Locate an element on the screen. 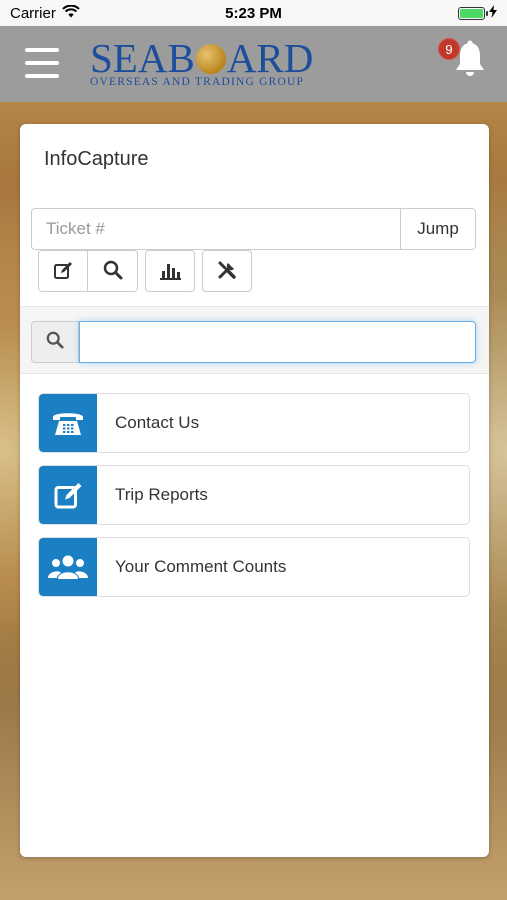 The width and height of the screenshot is (507, 900). card-title: InfoCapture is located at coordinates (96, 159).